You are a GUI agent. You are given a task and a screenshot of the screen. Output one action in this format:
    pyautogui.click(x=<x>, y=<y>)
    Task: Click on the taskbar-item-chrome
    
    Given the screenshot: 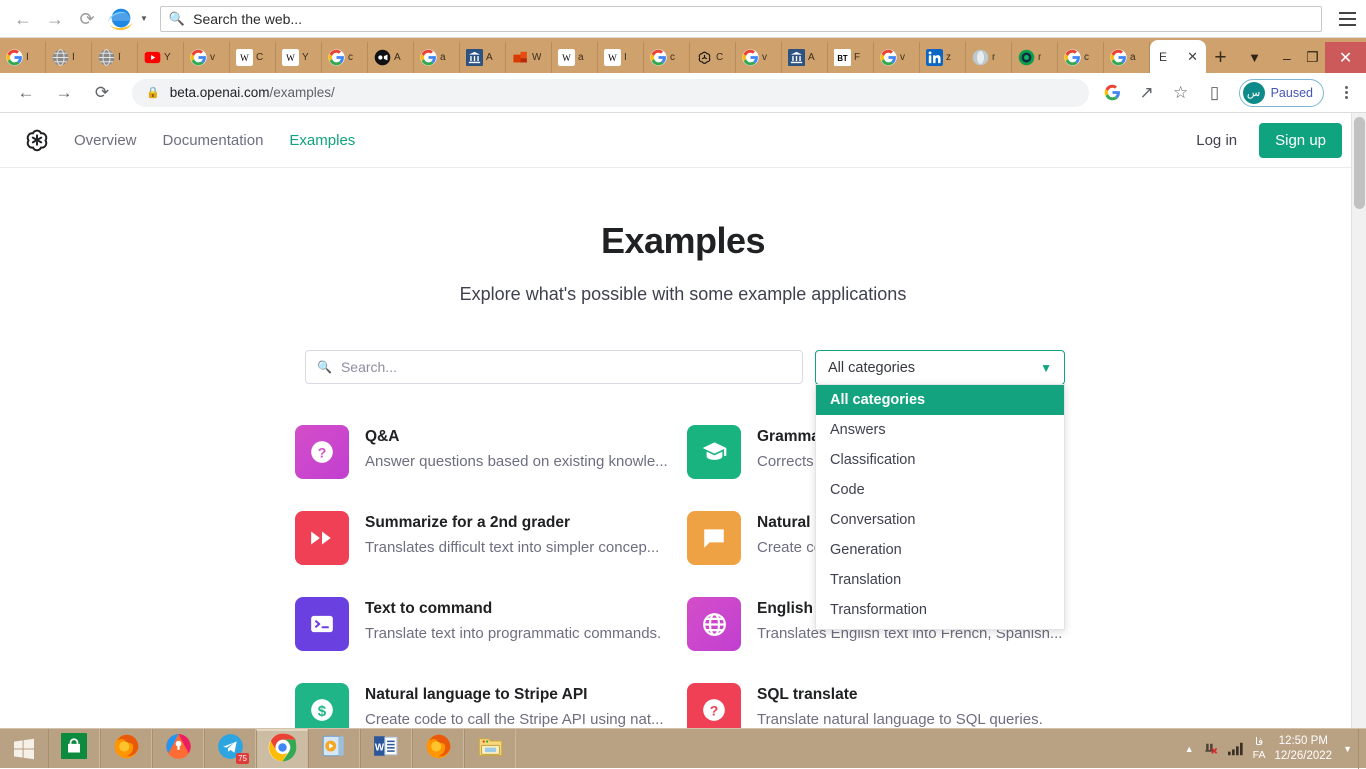 What is the action you would take?
    pyautogui.click(x=282, y=748)
    